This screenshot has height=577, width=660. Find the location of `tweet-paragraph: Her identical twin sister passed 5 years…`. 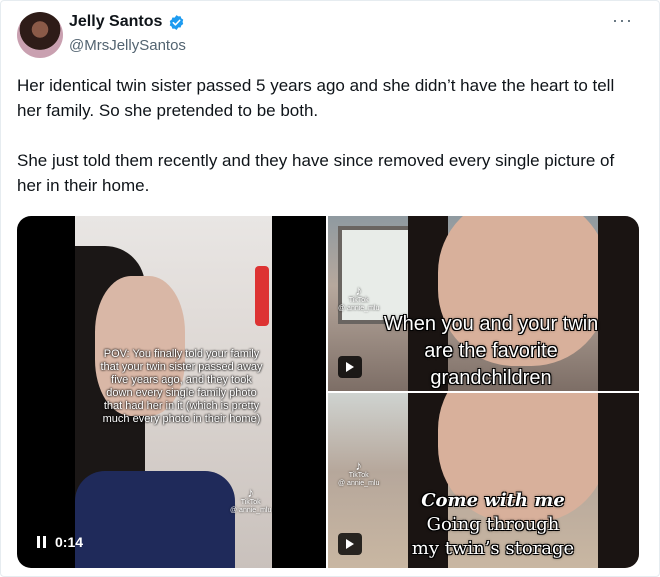

tweet-paragraph: Her identical twin sister passed 5 years… is located at coordinates (316, 98).